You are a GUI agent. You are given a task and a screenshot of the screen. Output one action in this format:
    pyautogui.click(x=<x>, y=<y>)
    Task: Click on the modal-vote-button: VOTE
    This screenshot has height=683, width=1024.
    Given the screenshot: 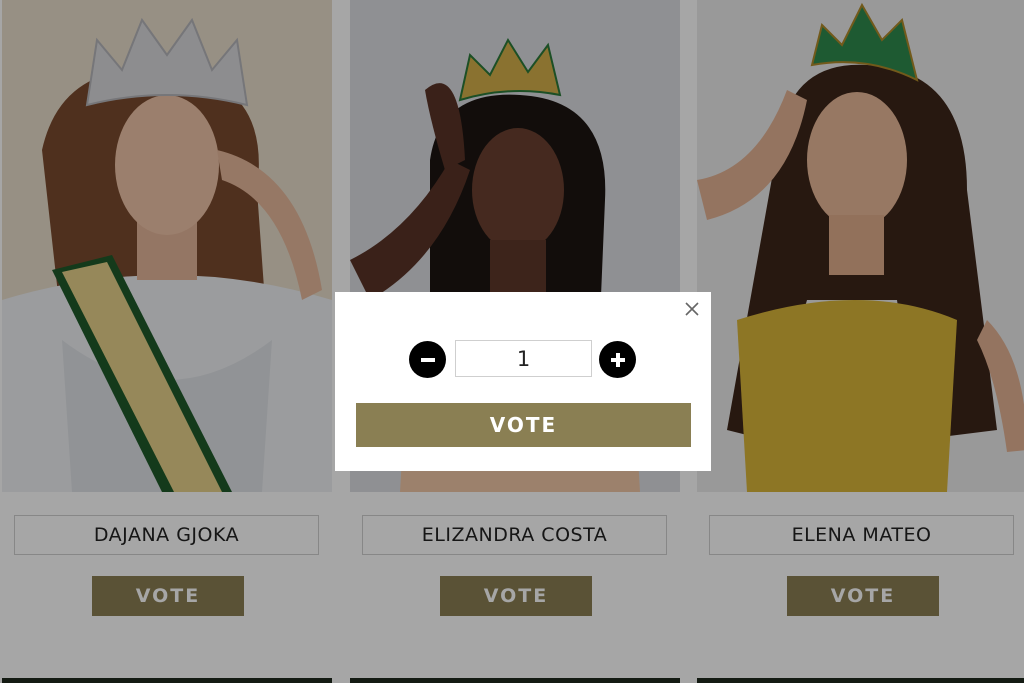 What is the action you would take?
    pyautogui.click(x=523, y=425)
    